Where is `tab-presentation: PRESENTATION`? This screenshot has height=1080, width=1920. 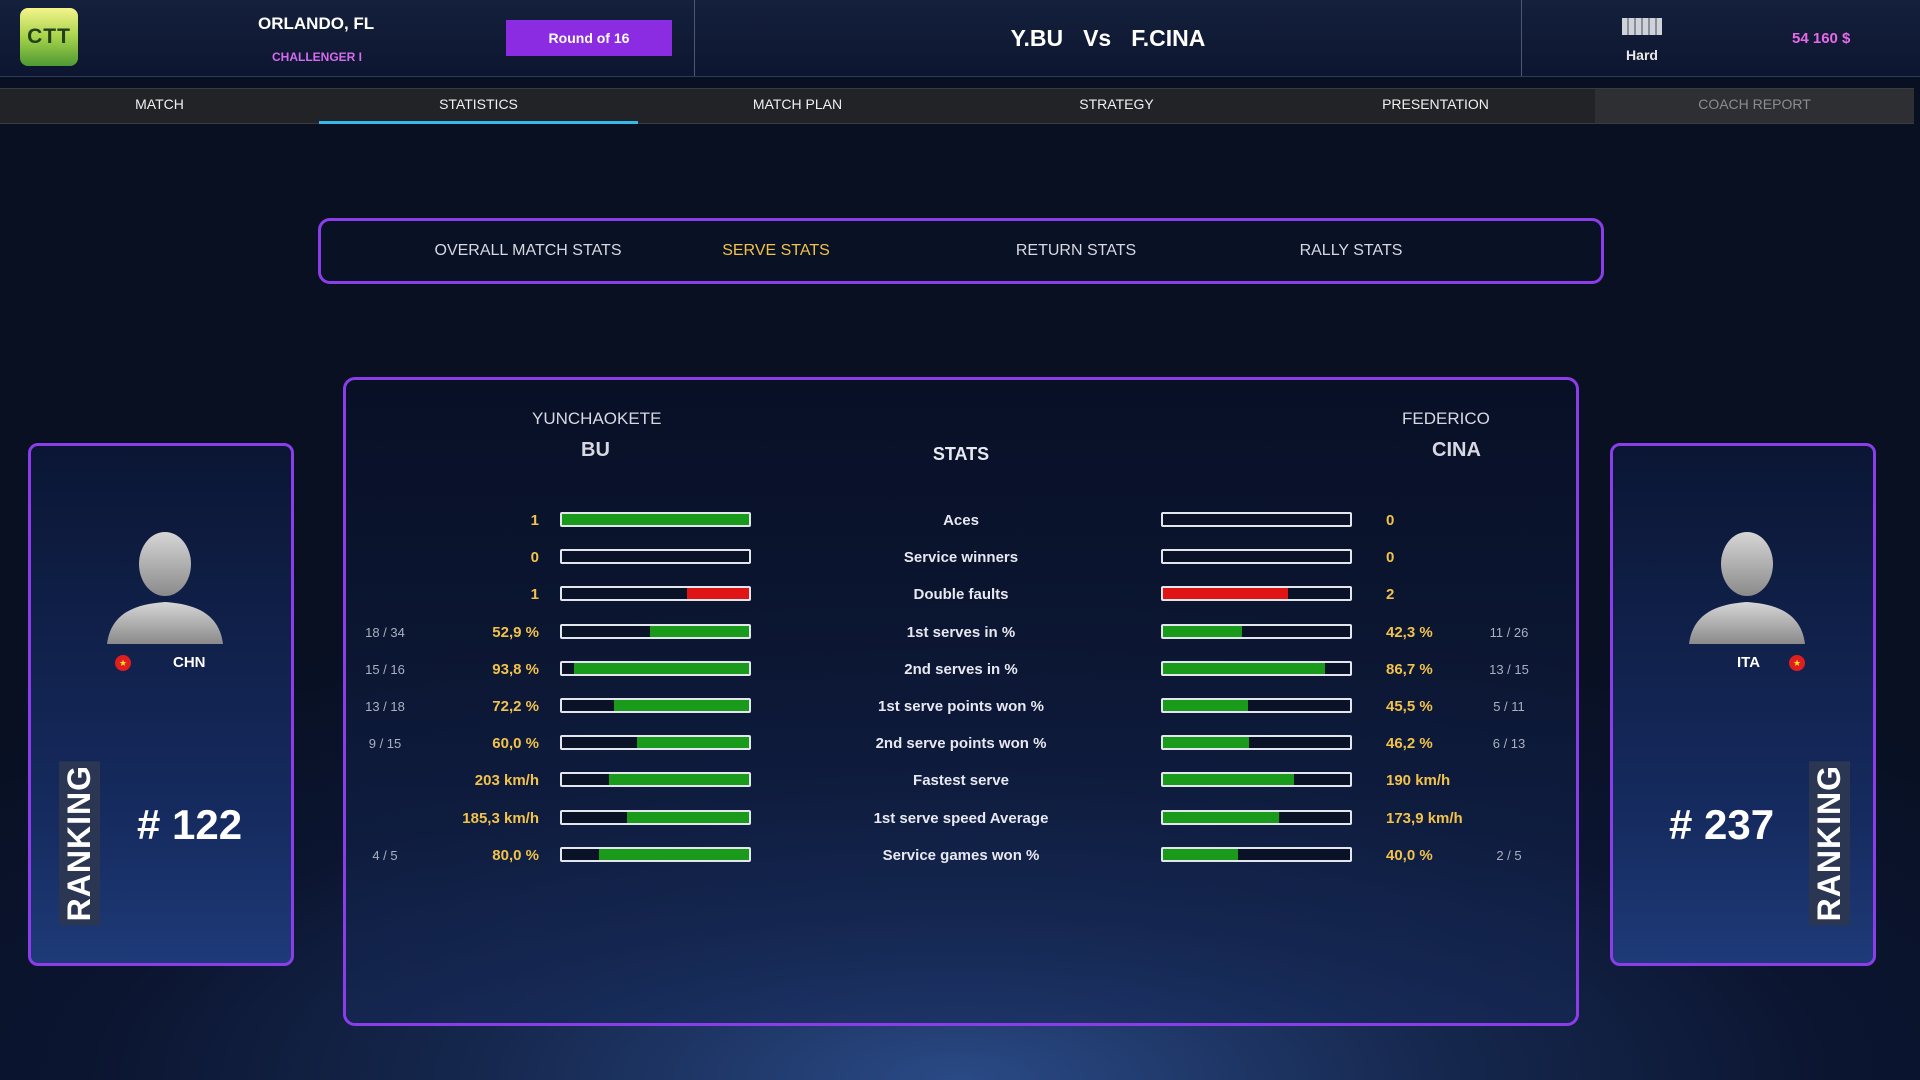
tab-presentation: PRESENTATION is located at coordinates (1435, 106).